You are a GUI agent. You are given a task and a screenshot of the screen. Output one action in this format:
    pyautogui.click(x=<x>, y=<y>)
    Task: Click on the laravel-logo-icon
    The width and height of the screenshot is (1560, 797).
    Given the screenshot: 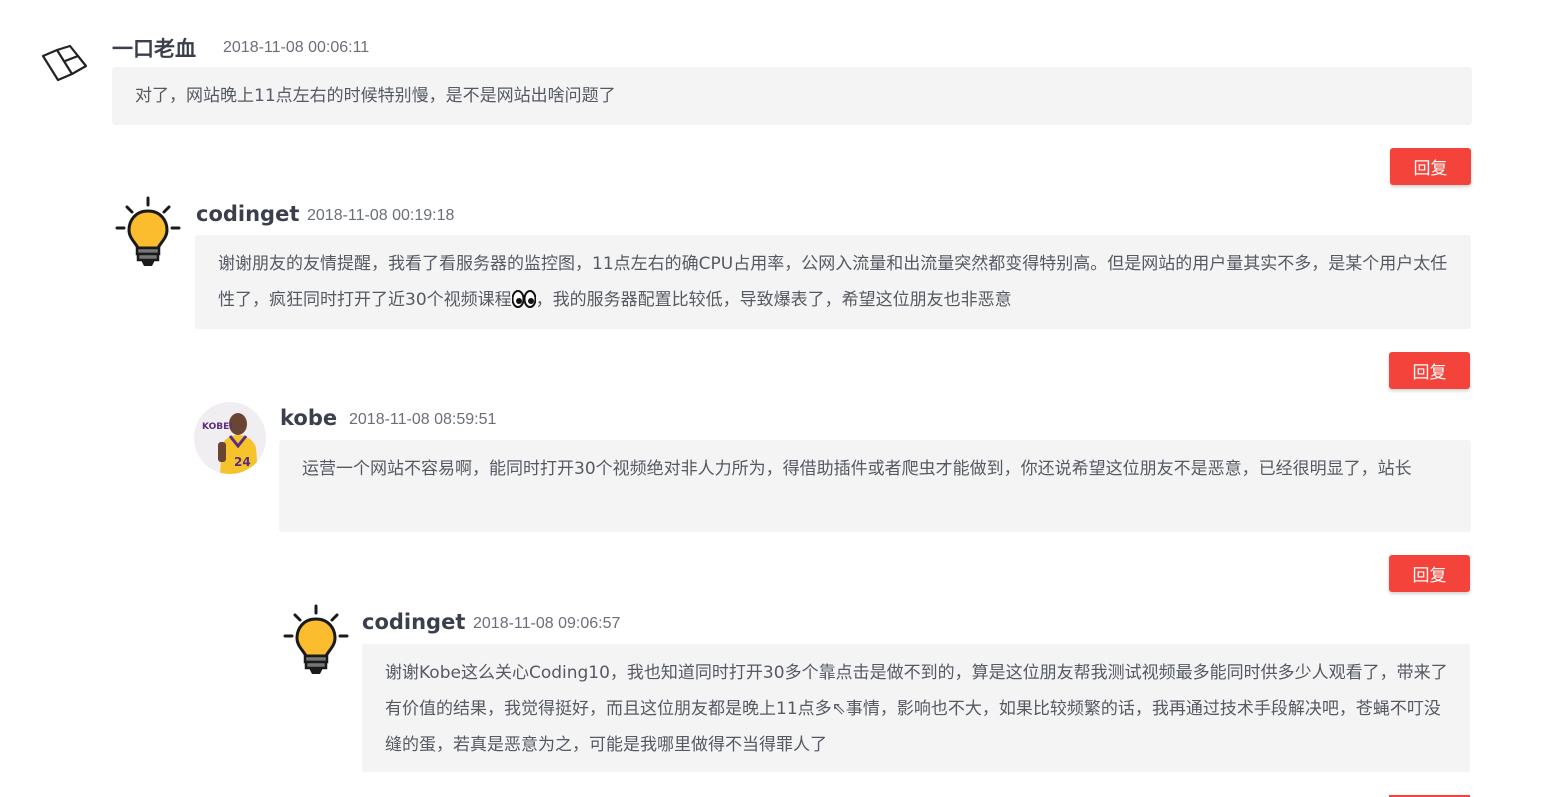 What is the action you would take?
    pyautogui.click(x=64, y=63)
    